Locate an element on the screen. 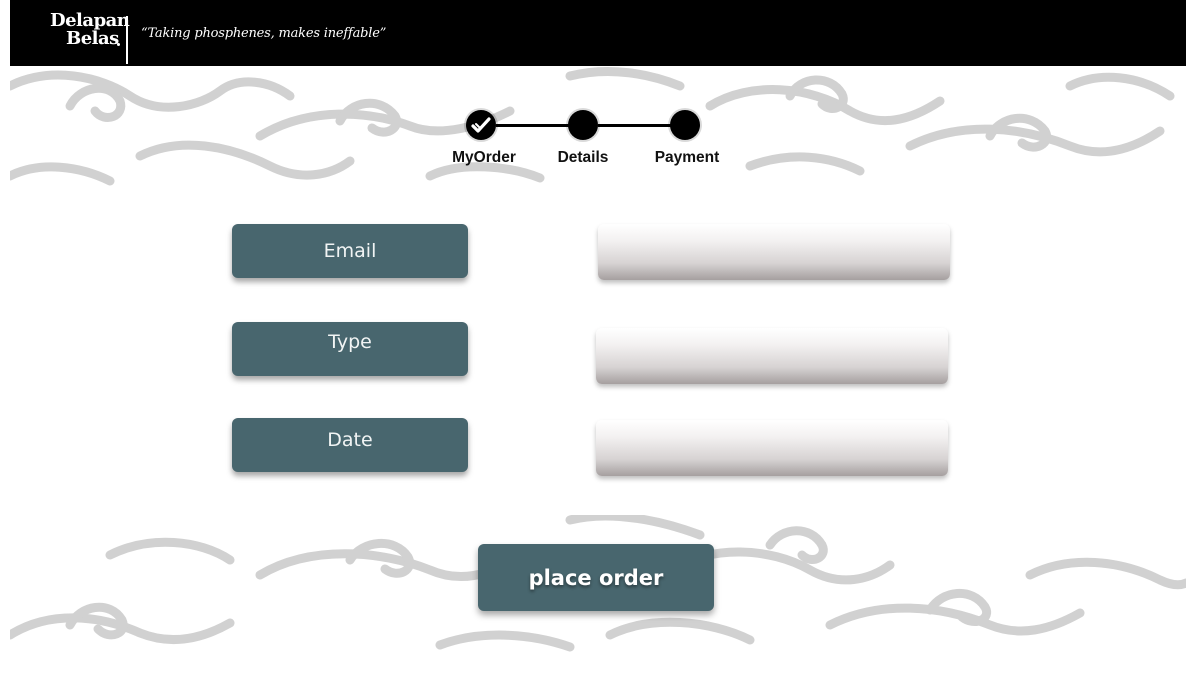 Image resolution: width=1194 pixels, height=680 pixels. check-icon is located at coordinates (481, 125).